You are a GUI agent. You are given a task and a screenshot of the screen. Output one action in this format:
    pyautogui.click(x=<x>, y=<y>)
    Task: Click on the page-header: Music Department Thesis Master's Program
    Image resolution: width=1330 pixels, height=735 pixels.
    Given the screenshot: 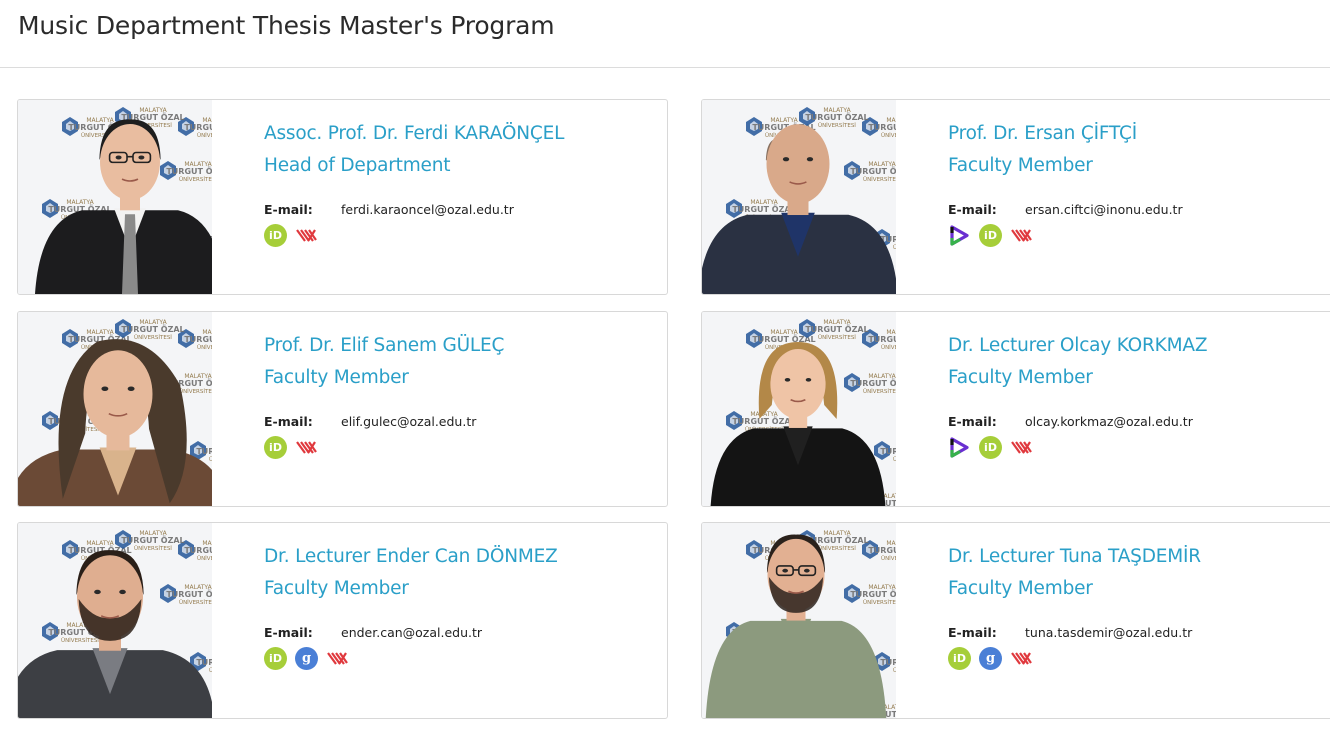 What is the action you would take?
    pyautogui.click(x=665, y=34)
    